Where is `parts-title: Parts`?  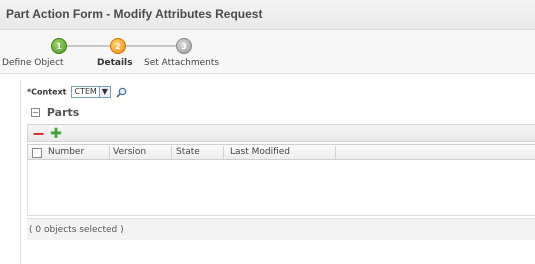
parts-title: Parts is located at coordinates (63, 112).